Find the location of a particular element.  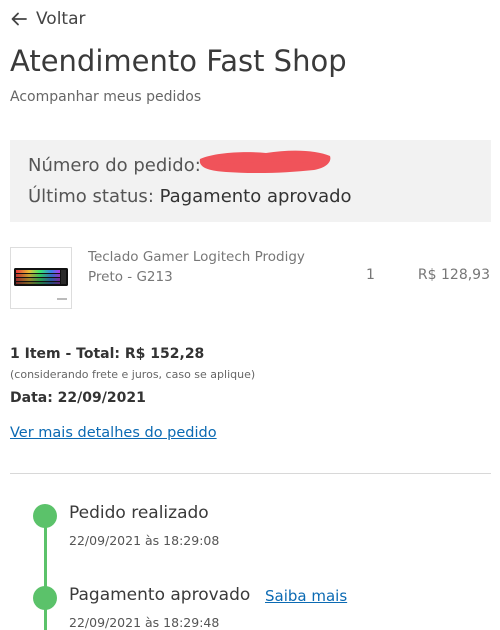

order-number-label: Número do pedido: is located at coordinates (114, 165).